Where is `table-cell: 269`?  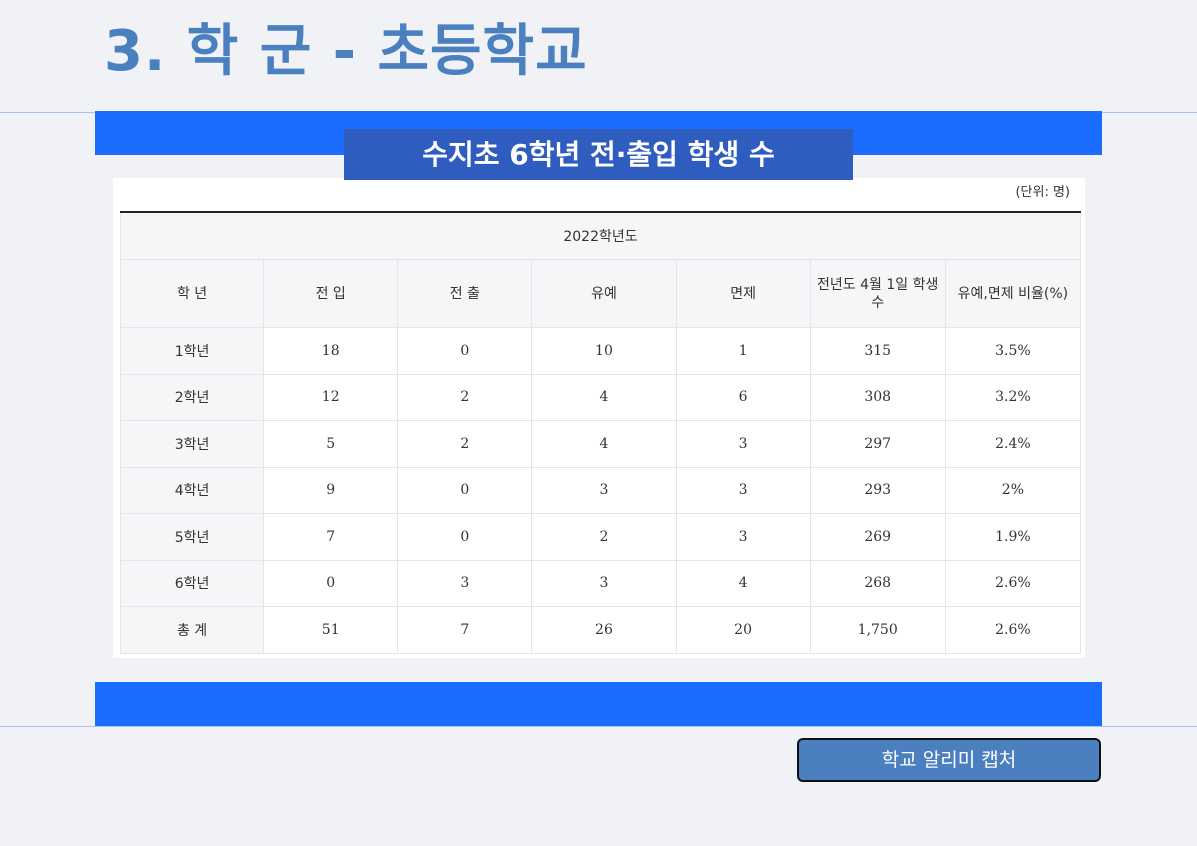
table-cell: 269 is located at coordinates (877, 537).